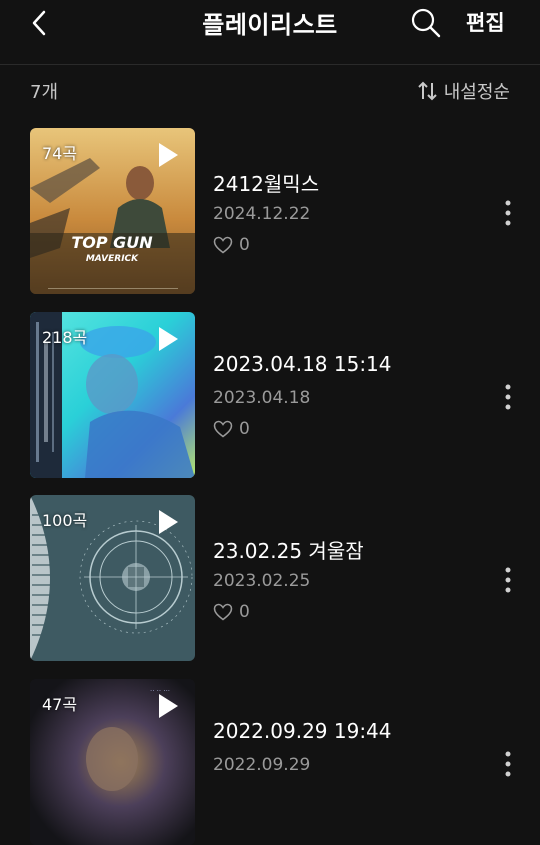 This screenshot has width=540, height=845. Describe the element at coordinates (262, 581) in the screenshot. I see `playlist-date: 2023.02.25` at that location.